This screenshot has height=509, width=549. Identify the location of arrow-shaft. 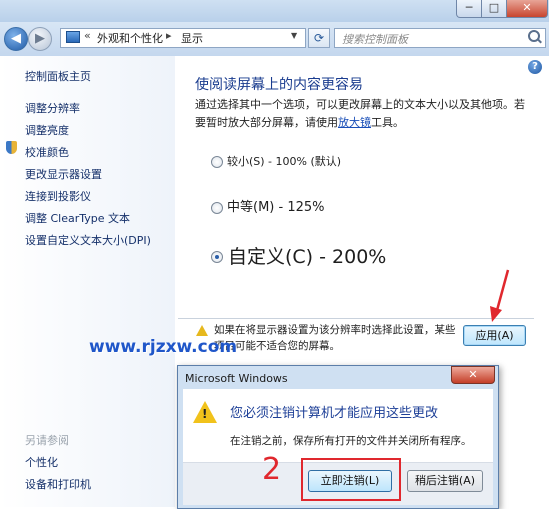
(502, 292).